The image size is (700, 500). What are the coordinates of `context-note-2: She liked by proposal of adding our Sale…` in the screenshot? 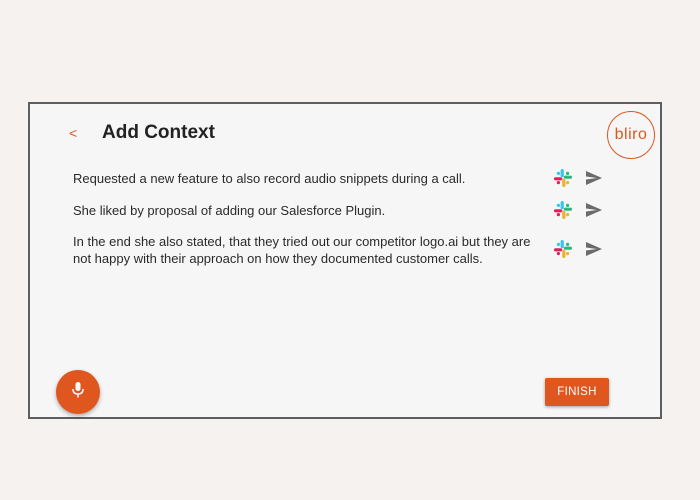 It's located at (229, 210).